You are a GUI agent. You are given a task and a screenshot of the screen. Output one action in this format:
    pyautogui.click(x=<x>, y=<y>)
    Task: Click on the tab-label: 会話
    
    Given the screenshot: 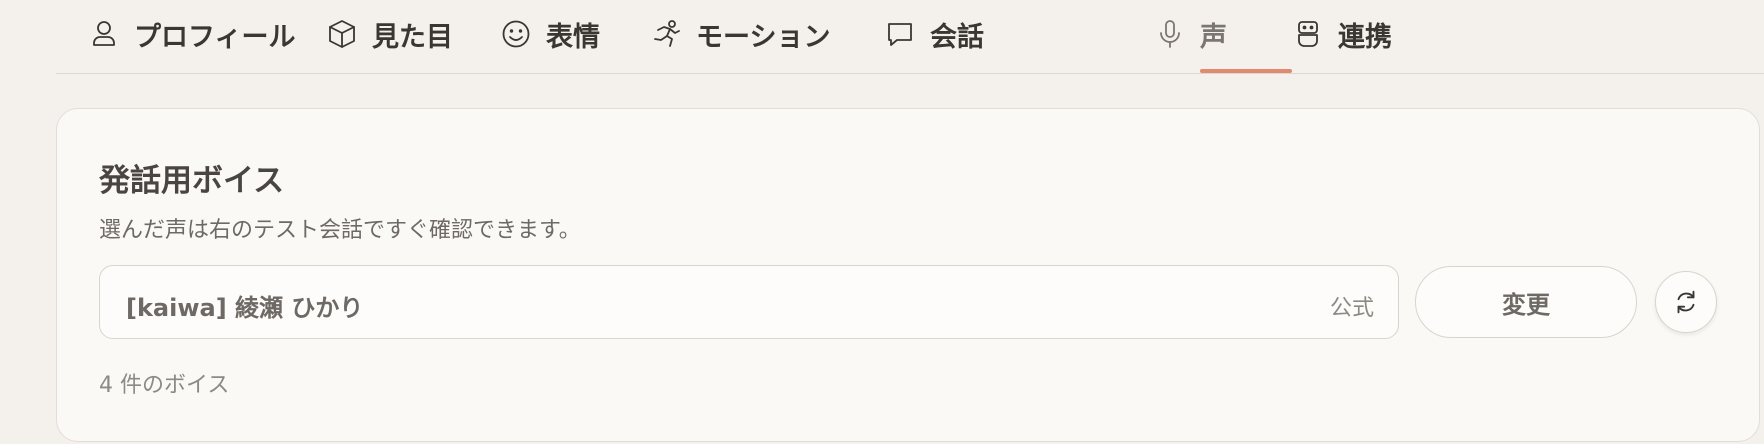 What is the action you would take?
    pyautogui.click(x=957, y=37)
    